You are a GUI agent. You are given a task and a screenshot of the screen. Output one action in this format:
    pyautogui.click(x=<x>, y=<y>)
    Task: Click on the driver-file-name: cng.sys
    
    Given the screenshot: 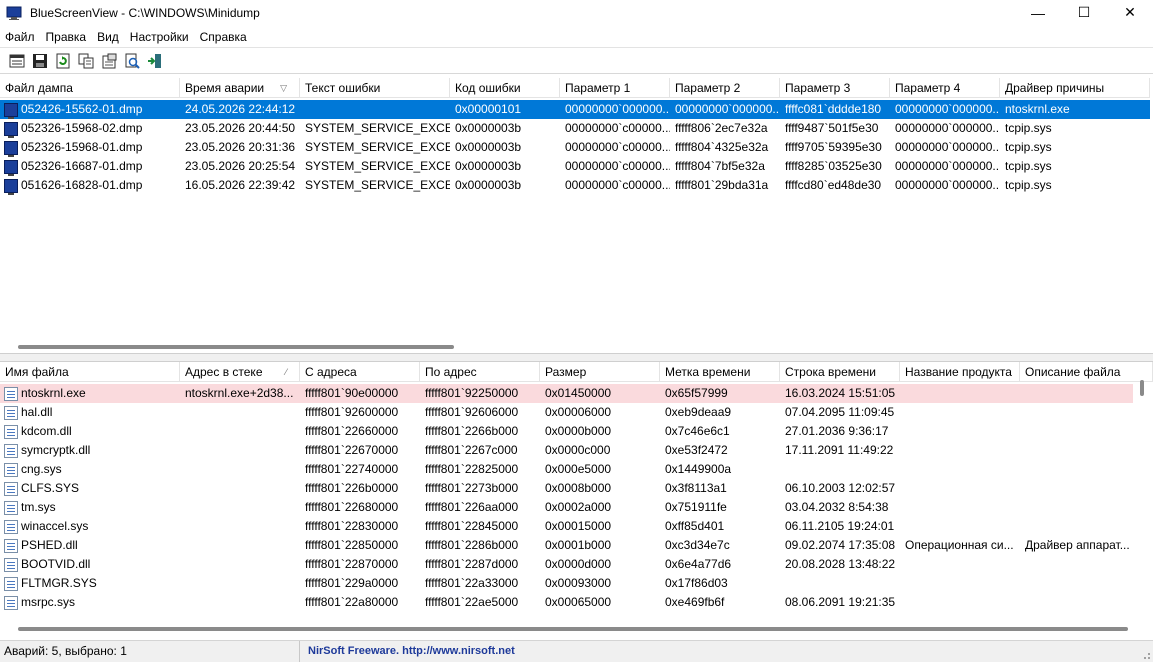 What is the action you would take?
    pyautogui.click(x=41, y=469)
    